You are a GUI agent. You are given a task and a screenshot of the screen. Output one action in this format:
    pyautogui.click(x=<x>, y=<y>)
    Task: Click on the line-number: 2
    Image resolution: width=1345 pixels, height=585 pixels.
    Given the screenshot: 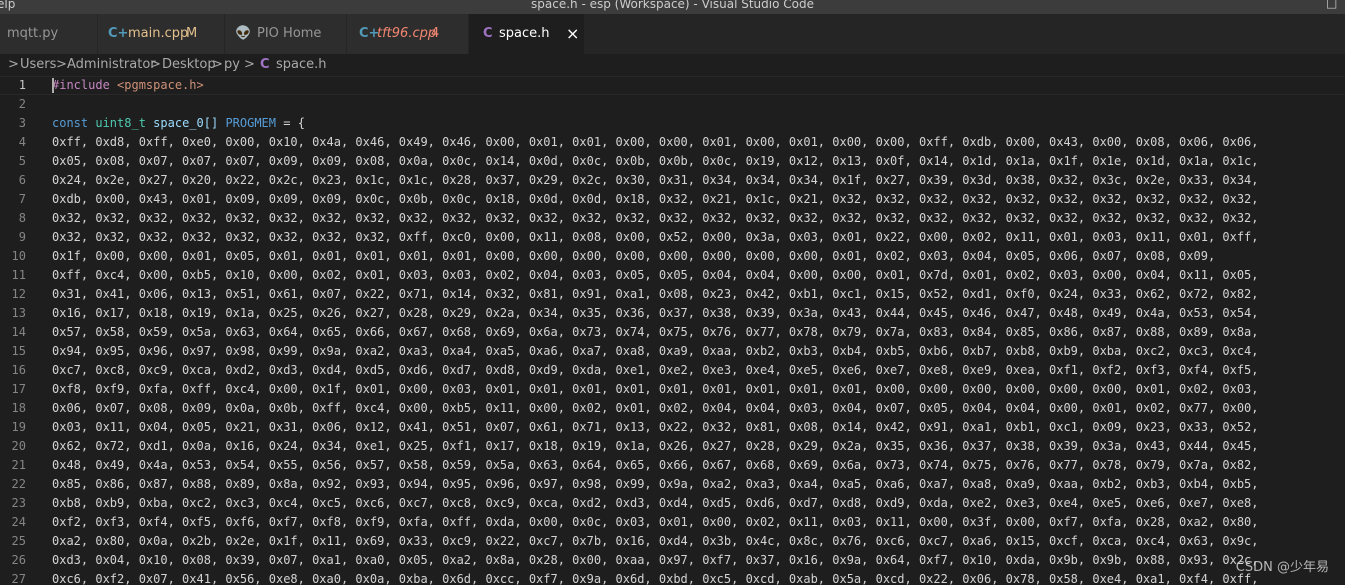 What is the action you would take?
    pyautogui.click(x=22, y=104)
    